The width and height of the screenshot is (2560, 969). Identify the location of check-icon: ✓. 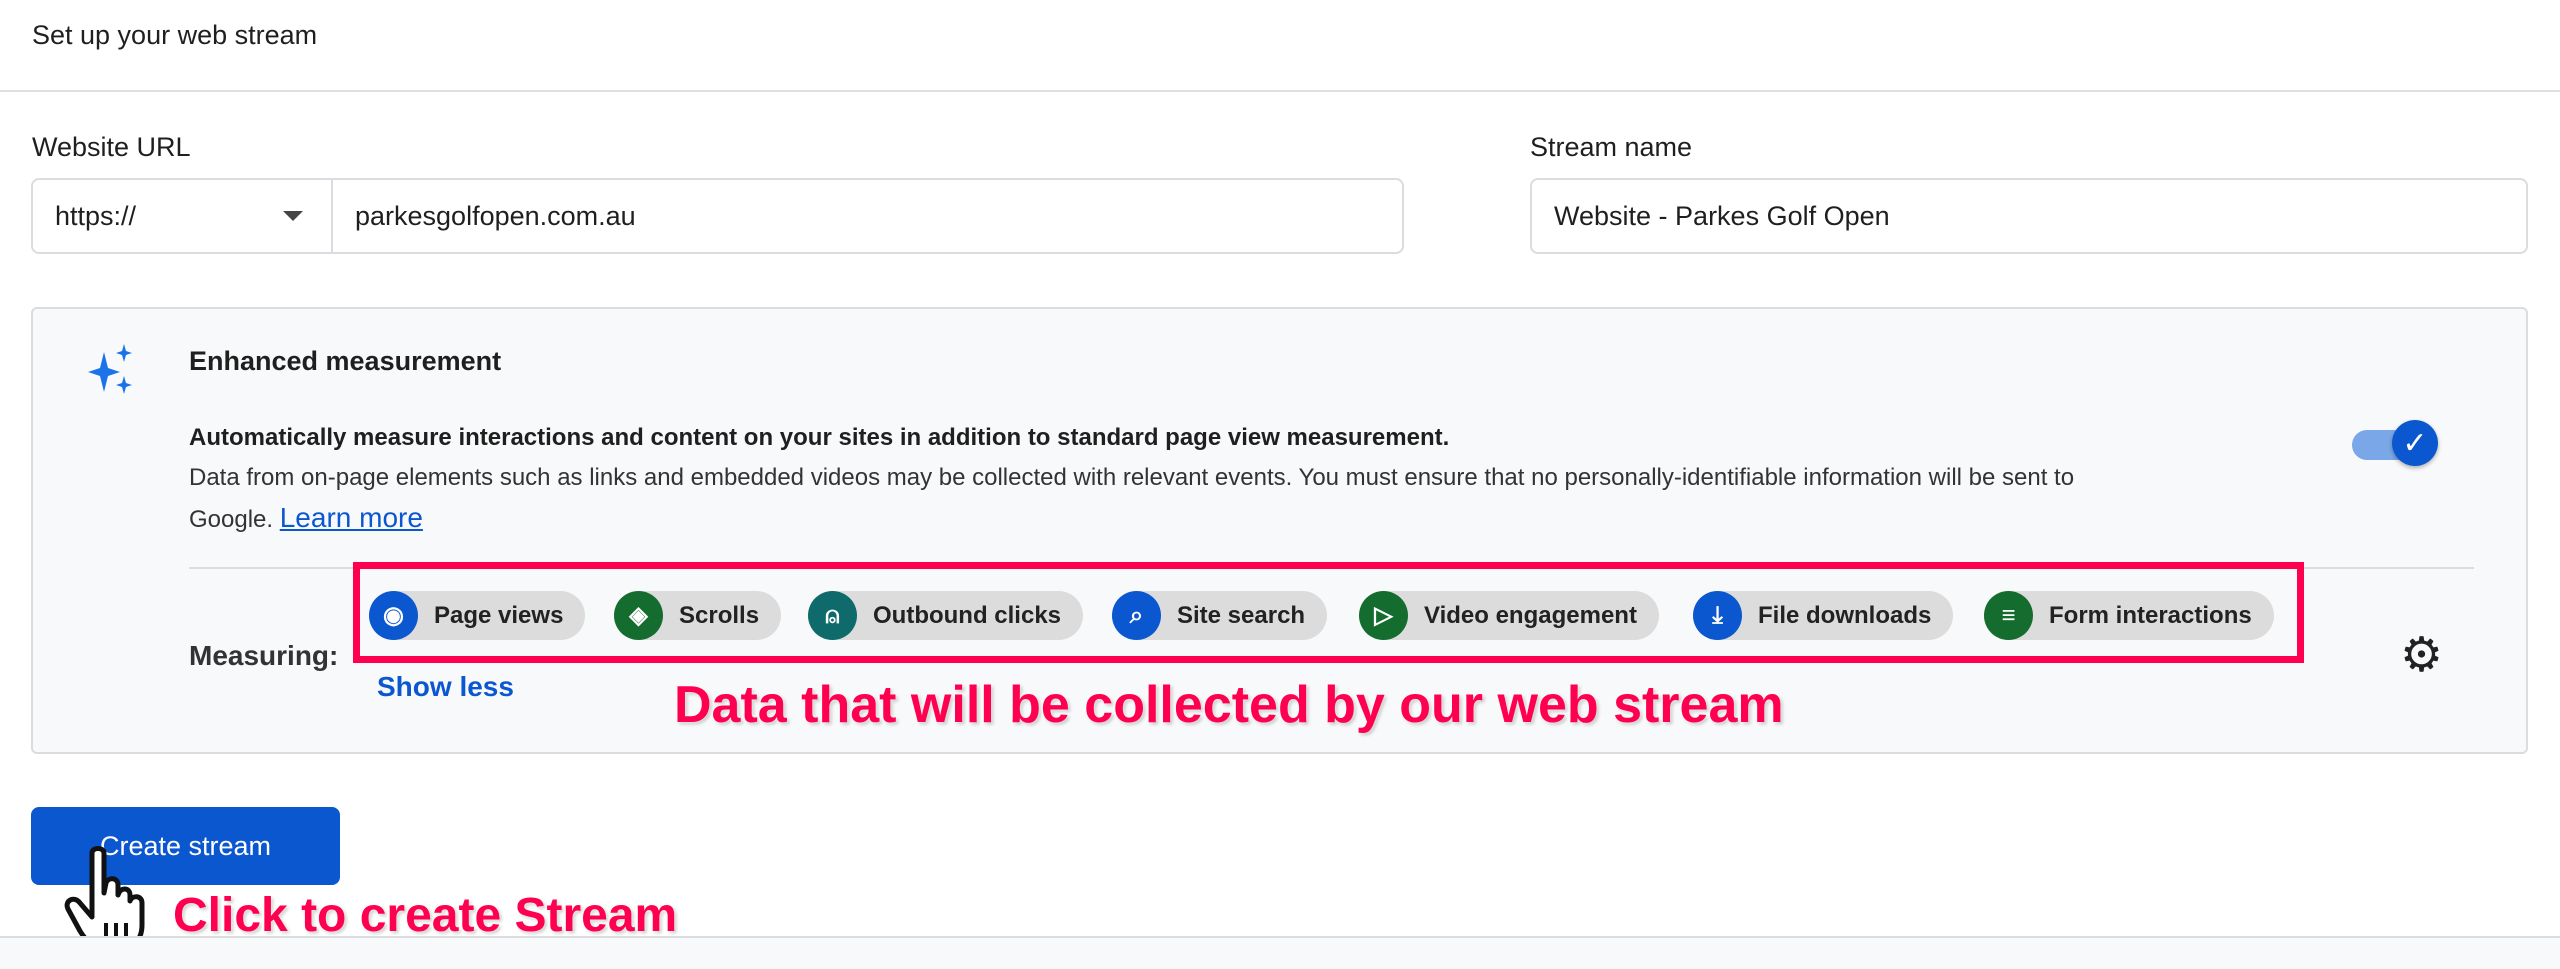
(2415, 443).